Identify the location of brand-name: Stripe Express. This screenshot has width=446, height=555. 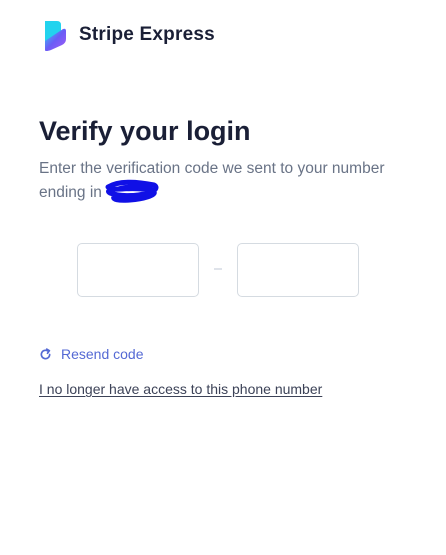
(147, 34).